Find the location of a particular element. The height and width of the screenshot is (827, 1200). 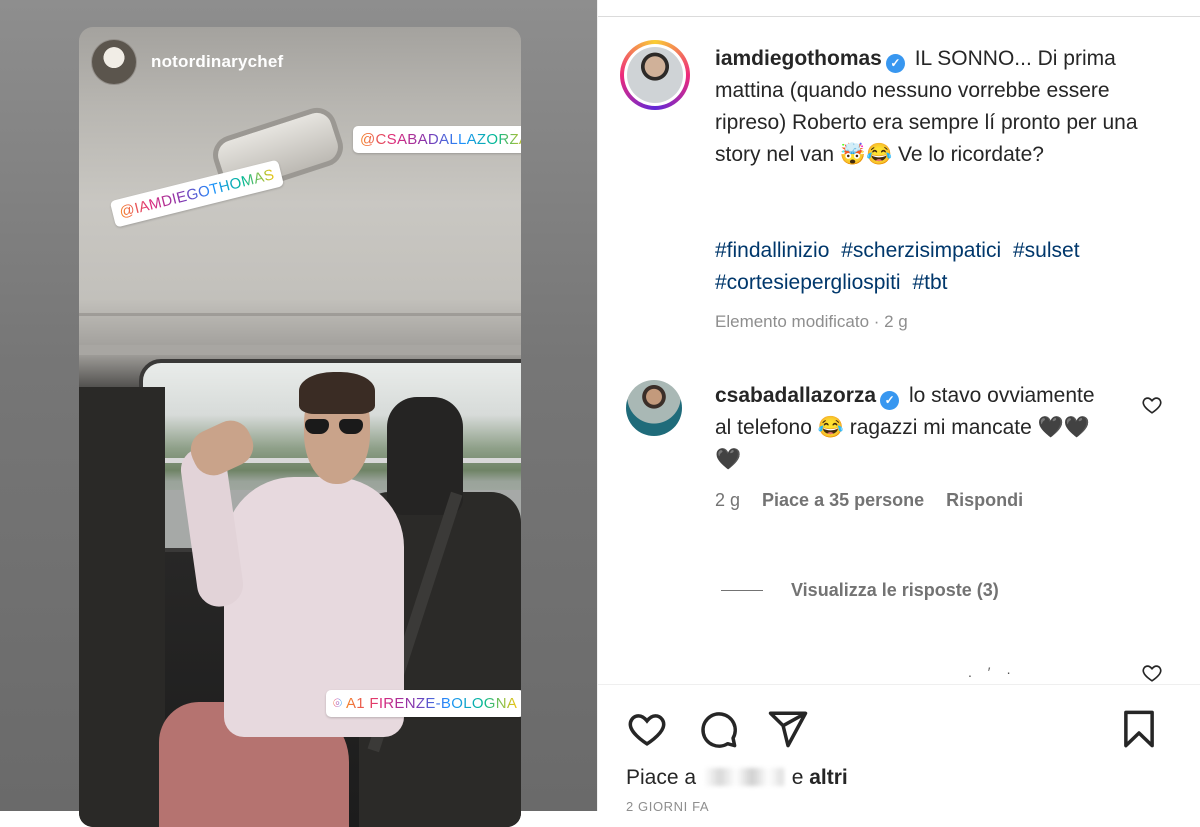

hashtag-link: #findallinizio is located at coordinates (772, 250).